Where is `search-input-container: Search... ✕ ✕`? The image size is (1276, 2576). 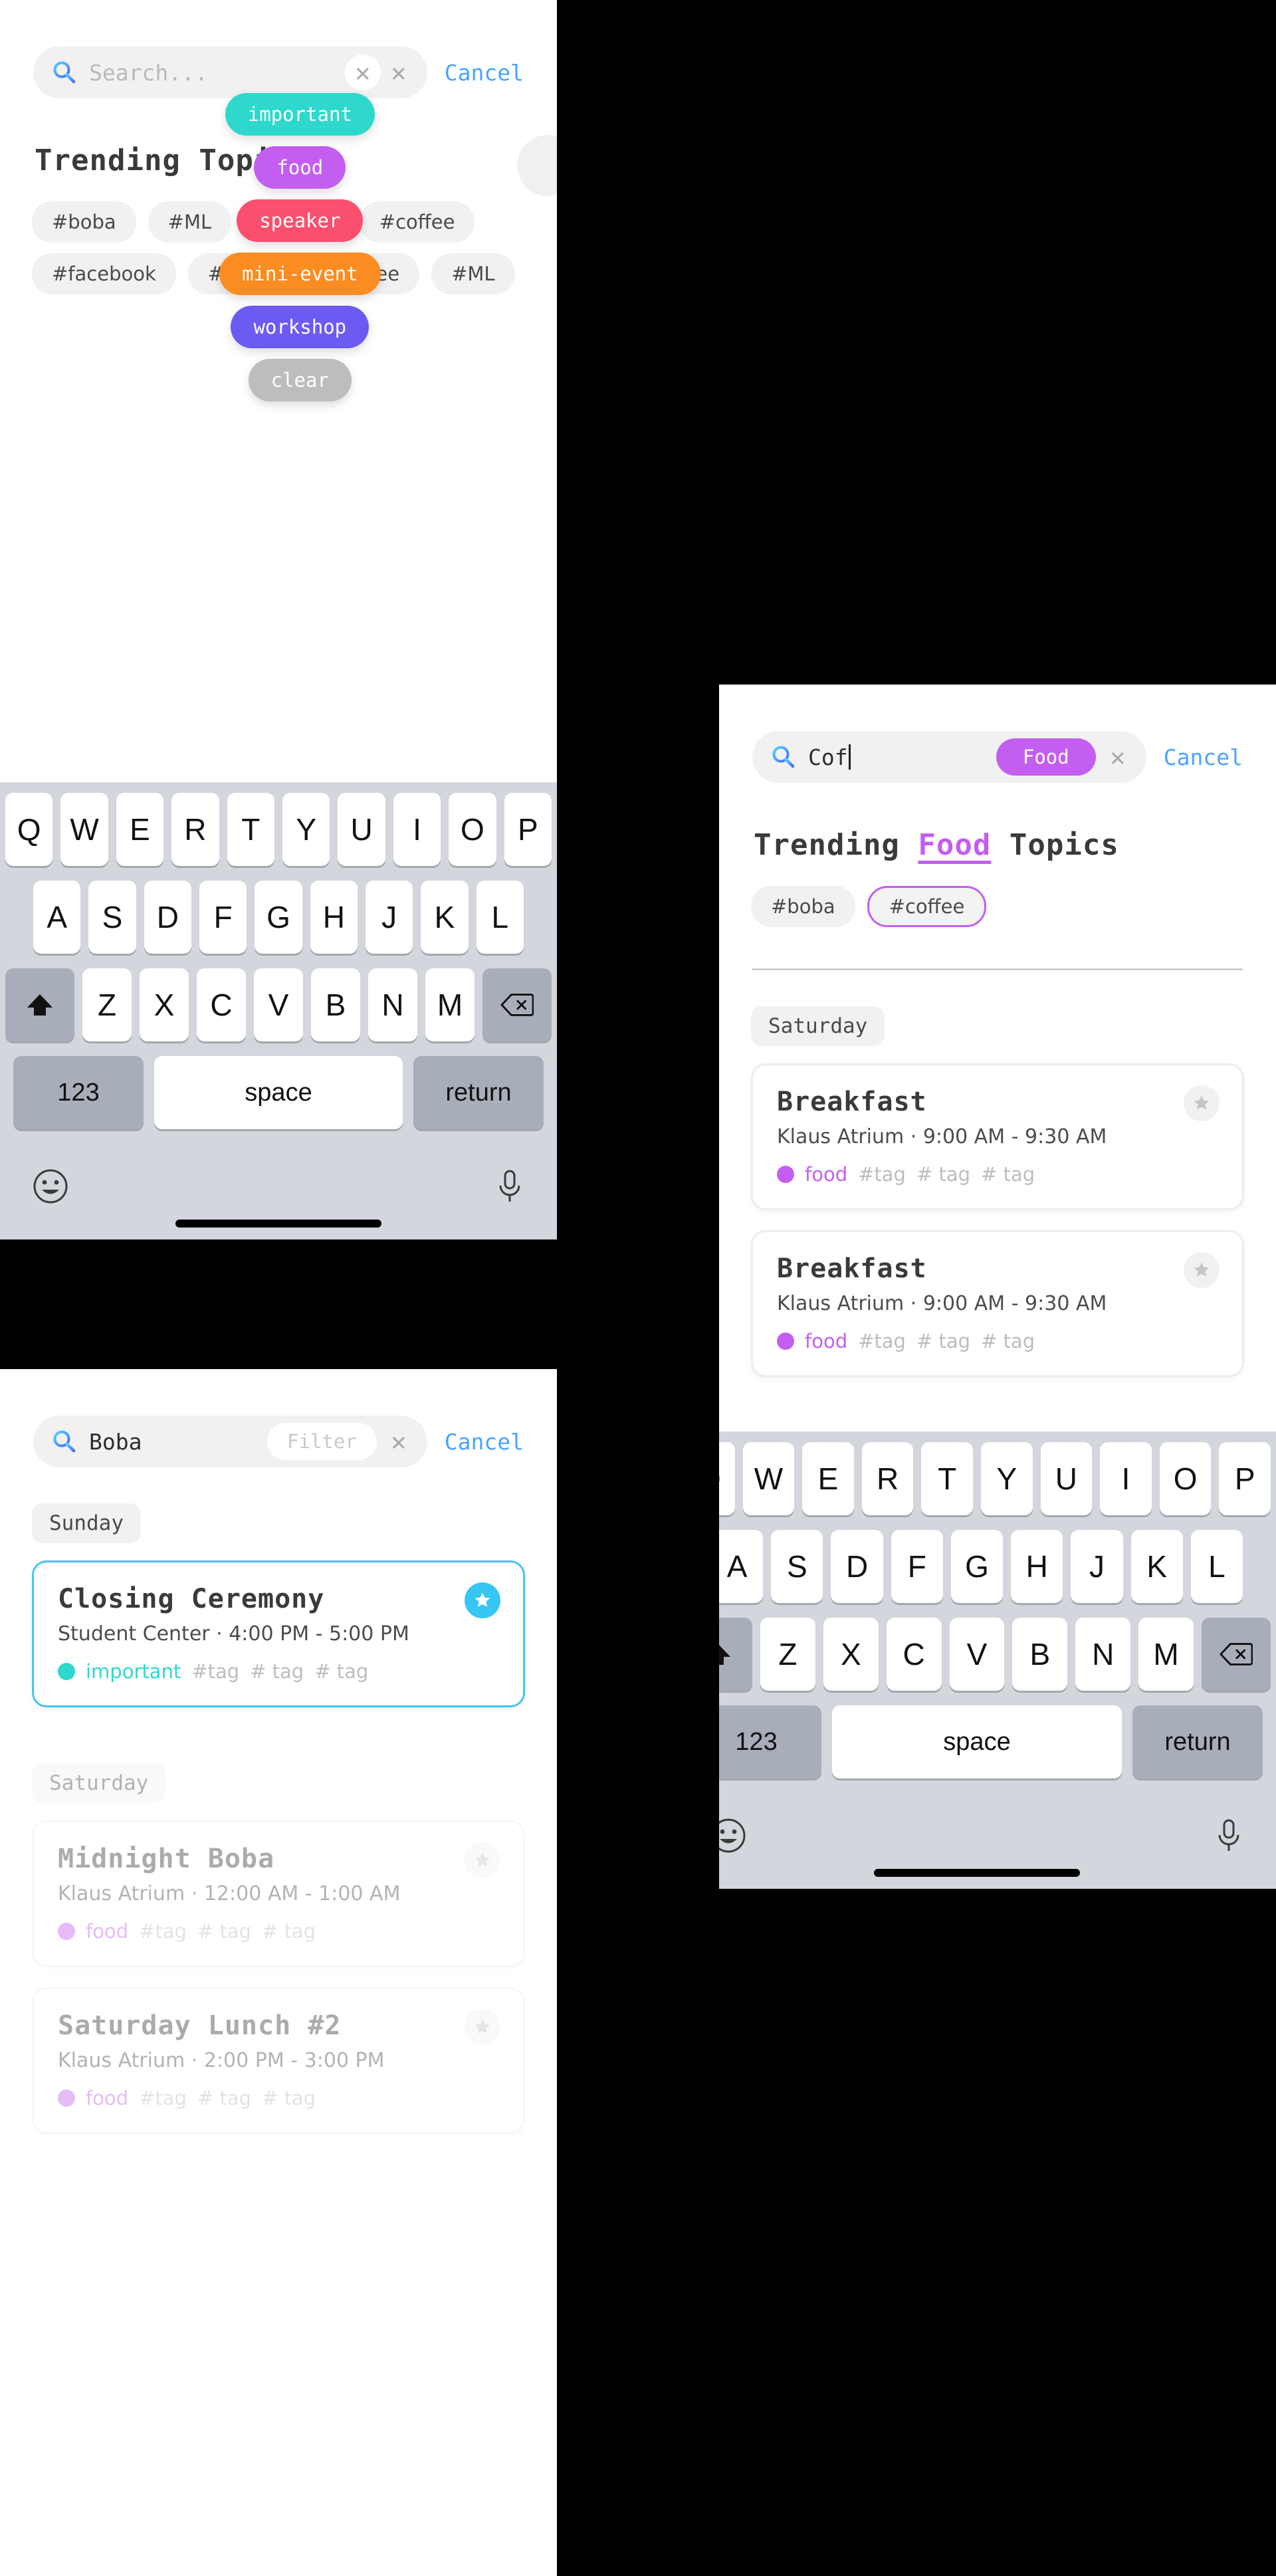 search-input-container: Search... ✕ ✕ is located at coordinates (230, 72).